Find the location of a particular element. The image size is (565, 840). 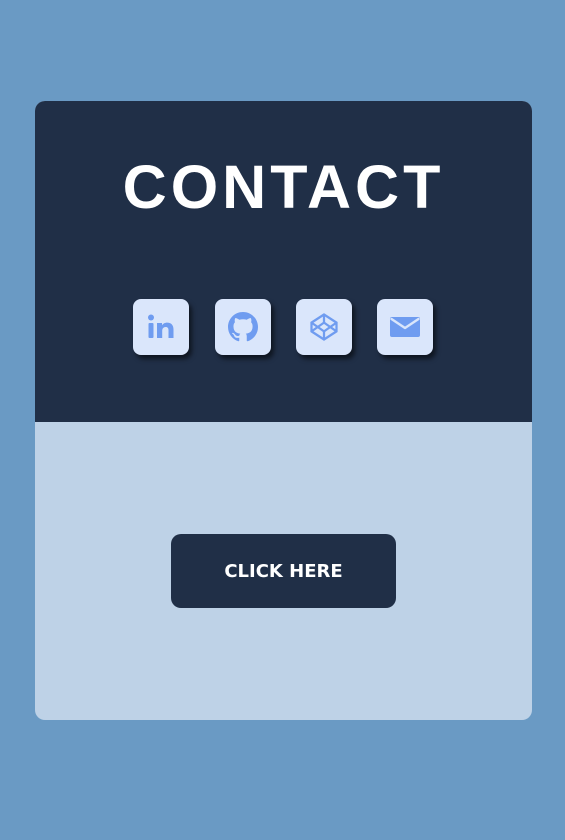

codepen-icon is located at coordinates (324, 327).